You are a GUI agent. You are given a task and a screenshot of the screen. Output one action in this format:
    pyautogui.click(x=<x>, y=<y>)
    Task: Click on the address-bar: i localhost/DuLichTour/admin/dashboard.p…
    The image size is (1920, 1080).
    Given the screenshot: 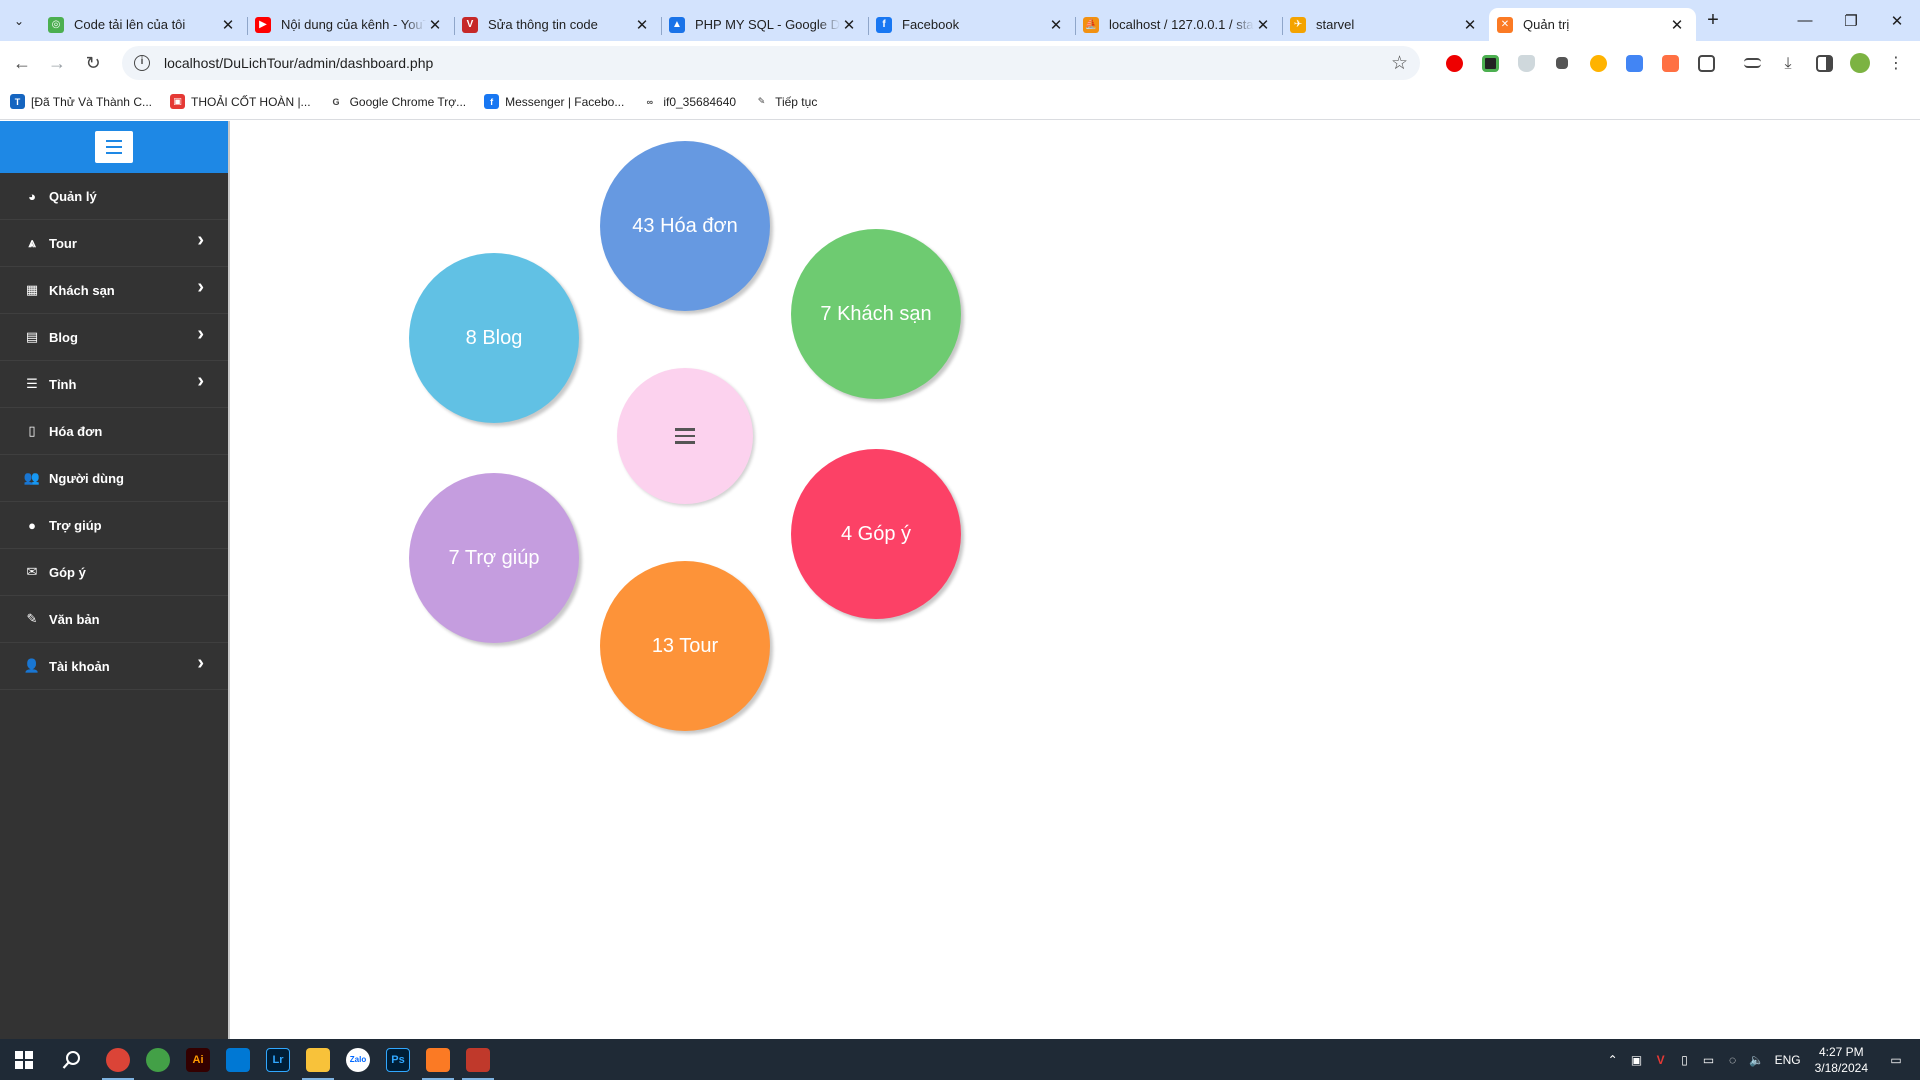 What is the action you would take?
    pyautogui.click(x=771, y=63)
    